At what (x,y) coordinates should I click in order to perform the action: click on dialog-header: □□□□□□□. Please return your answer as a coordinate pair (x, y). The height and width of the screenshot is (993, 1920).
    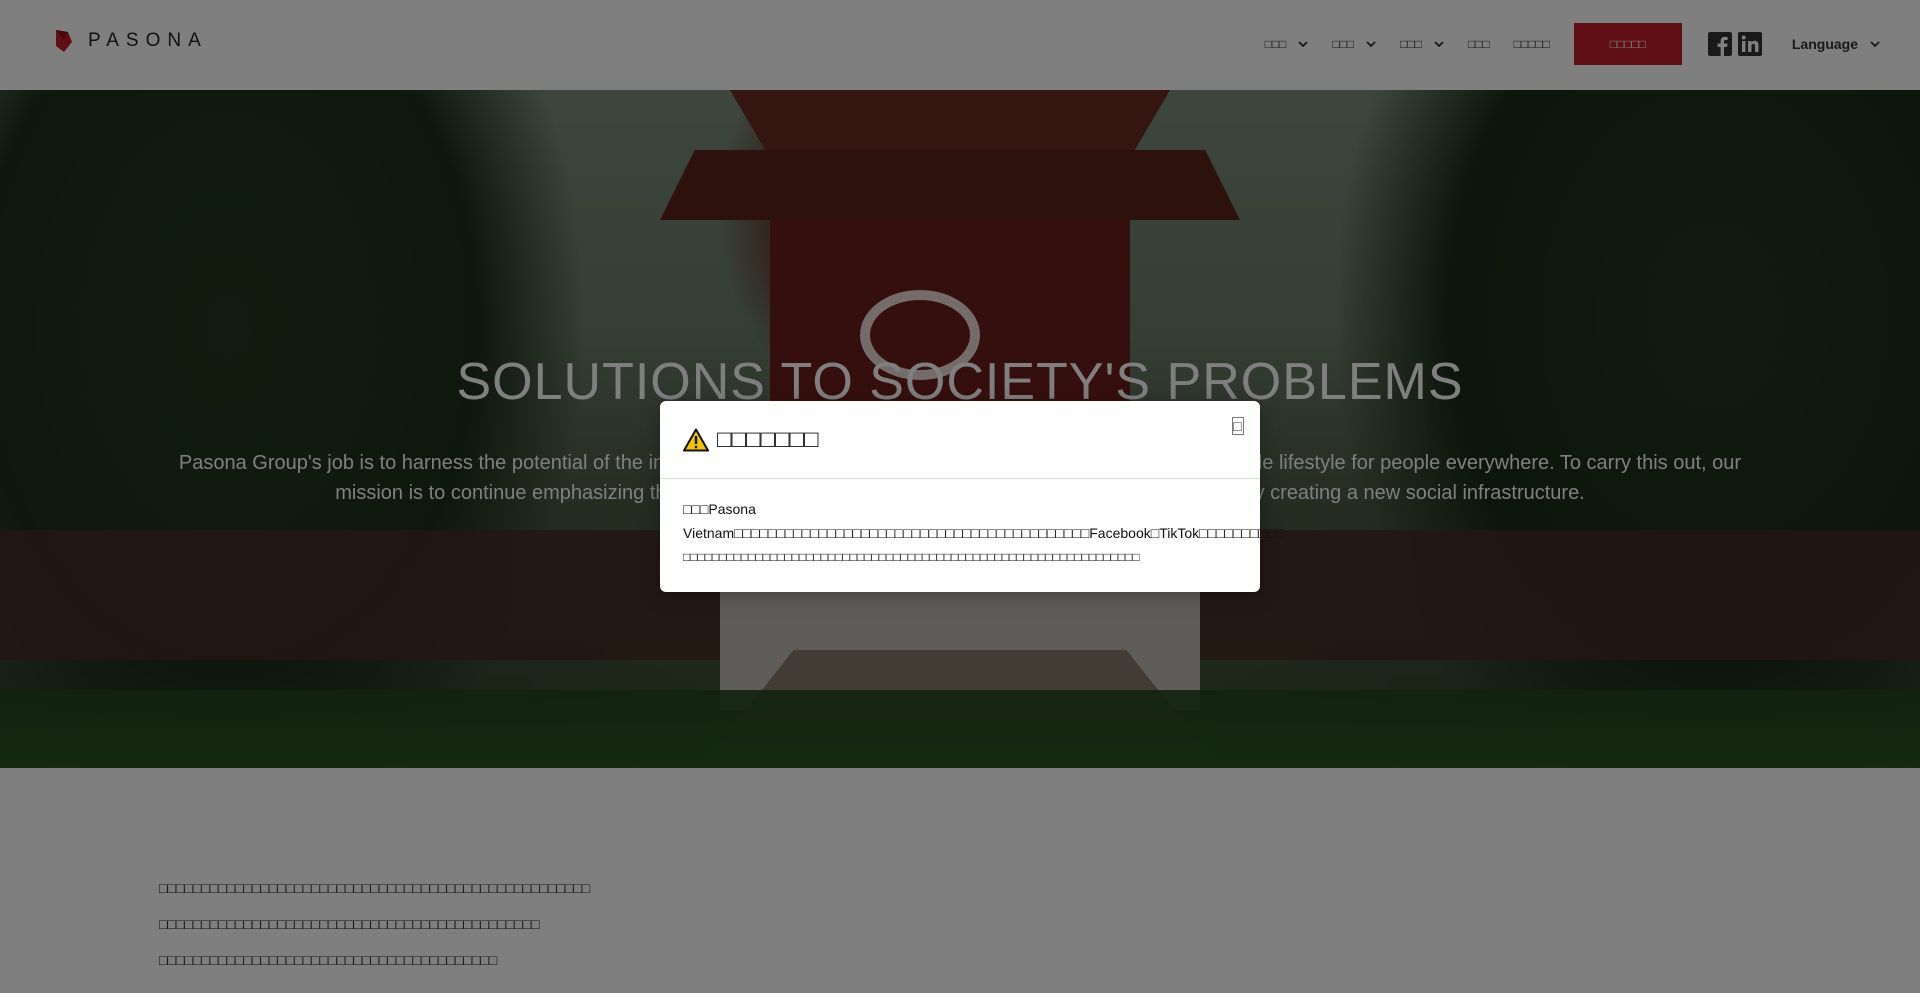
    Looking at the image, I should click on (960, 440).